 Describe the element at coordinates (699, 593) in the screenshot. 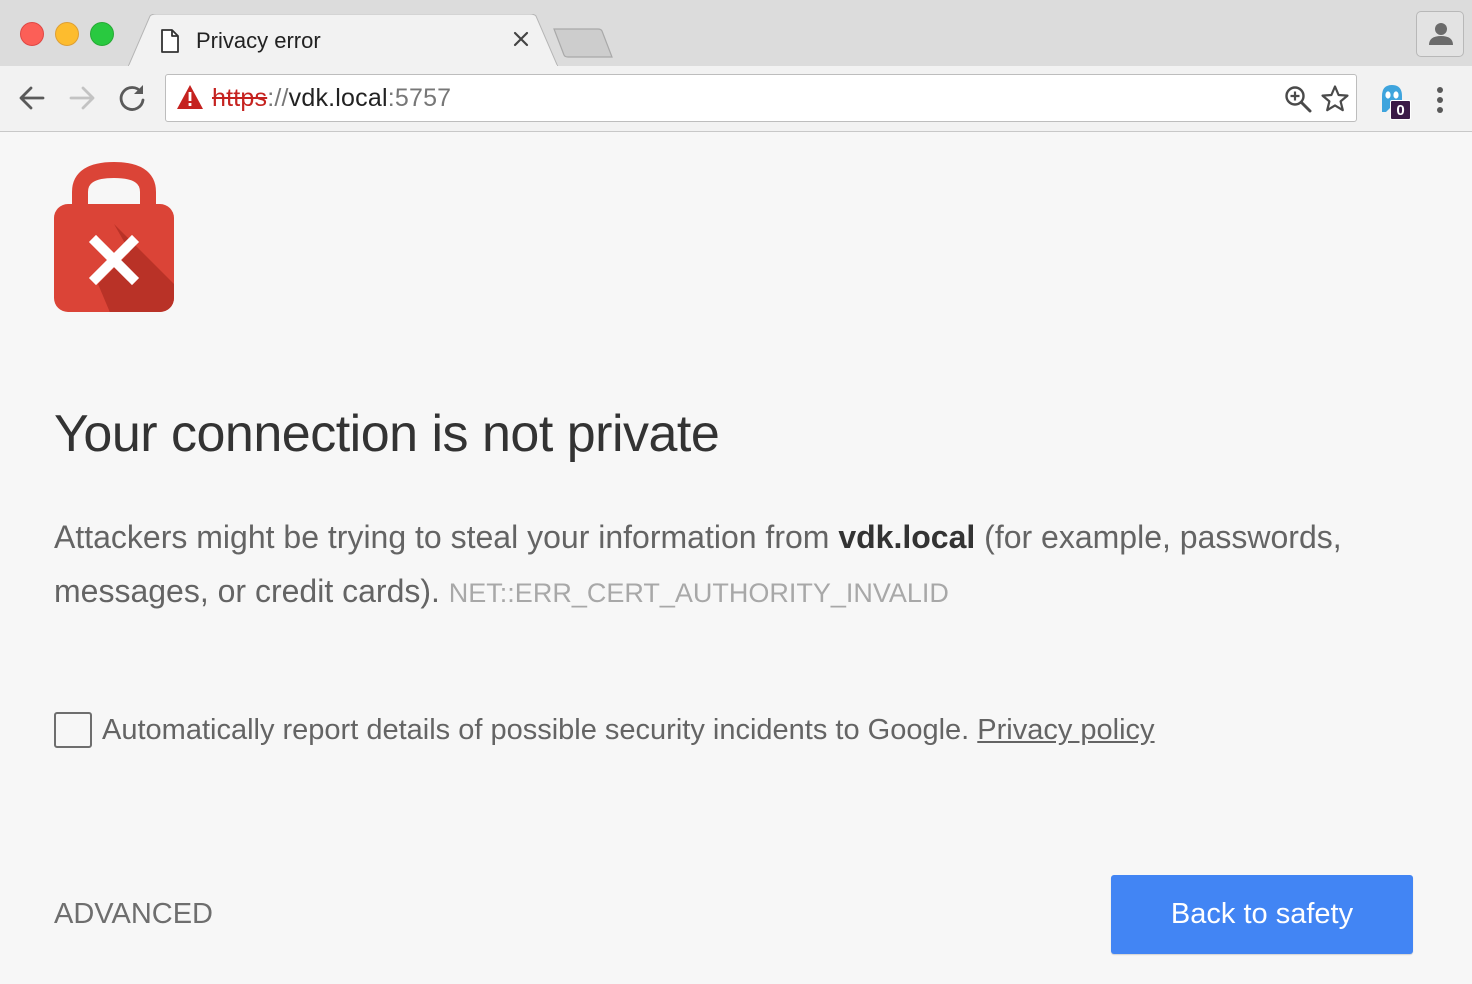

I see `error-code: NET::ERR_CERT_AUTHORITY_INVALID` at that location.